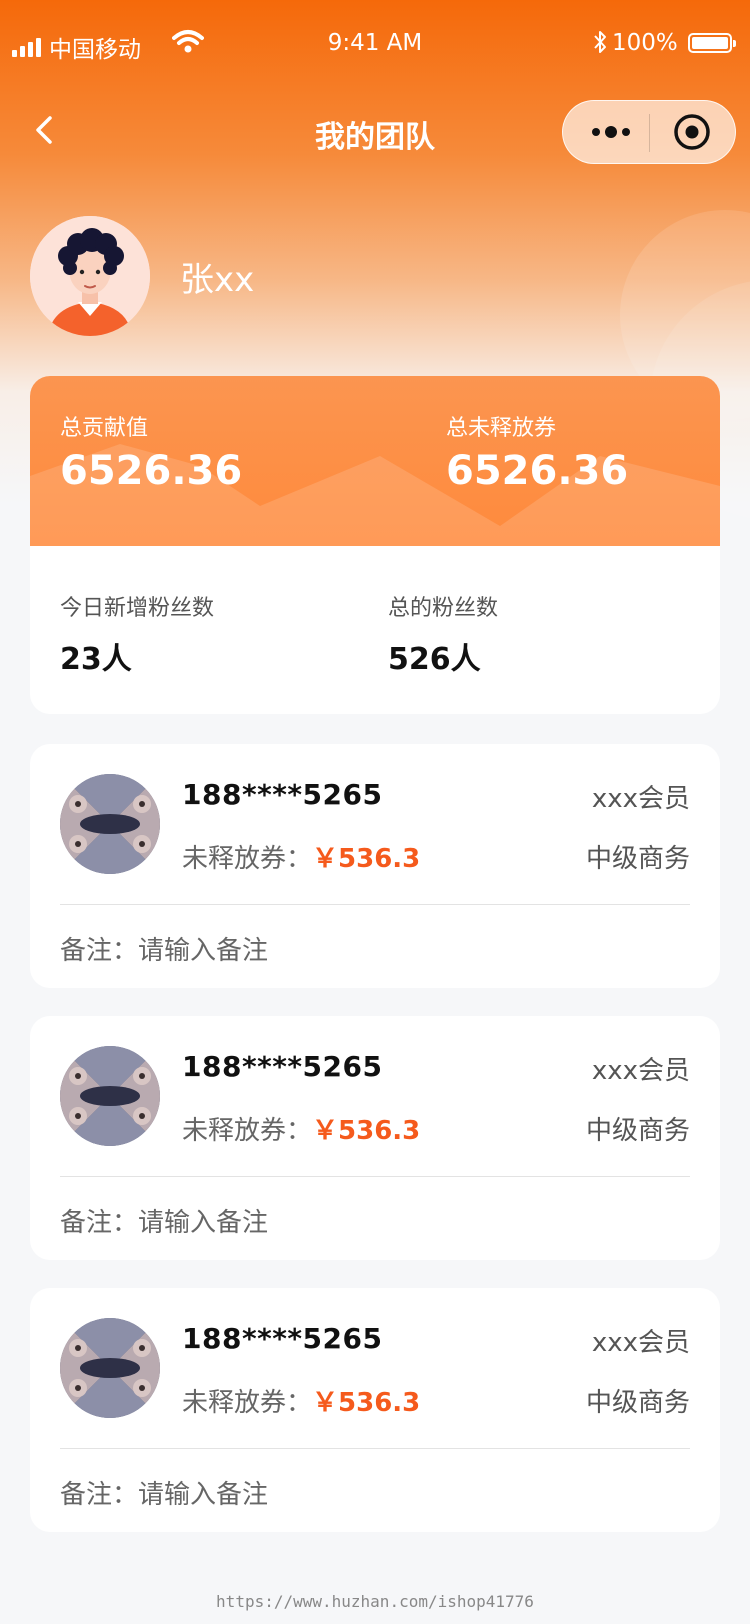 The image size is (750, 1624). Describe the element at coordinates (443, 608) in the screenshot. I see `total-fans-label: 总的粉丝数` at that location.